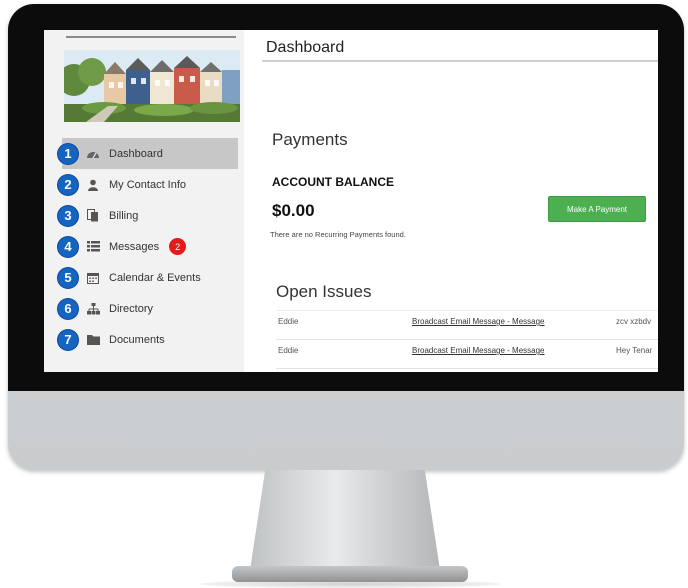 The height and width of the screenshot is (588, 688). What do you see at coordinates (134, 246) in the screenshot?
I see `sidebar-item-label: Messages` at bounding box center [134, 246].